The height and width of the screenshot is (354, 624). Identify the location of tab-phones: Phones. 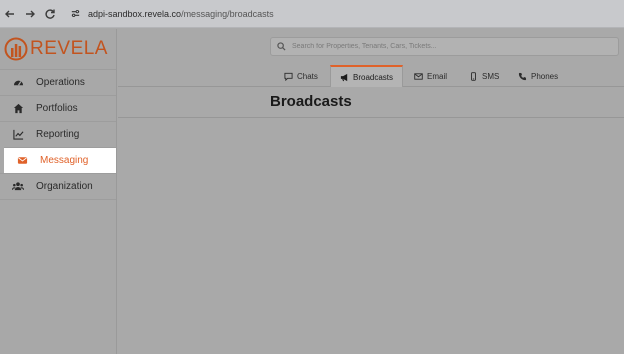
(538, 76).